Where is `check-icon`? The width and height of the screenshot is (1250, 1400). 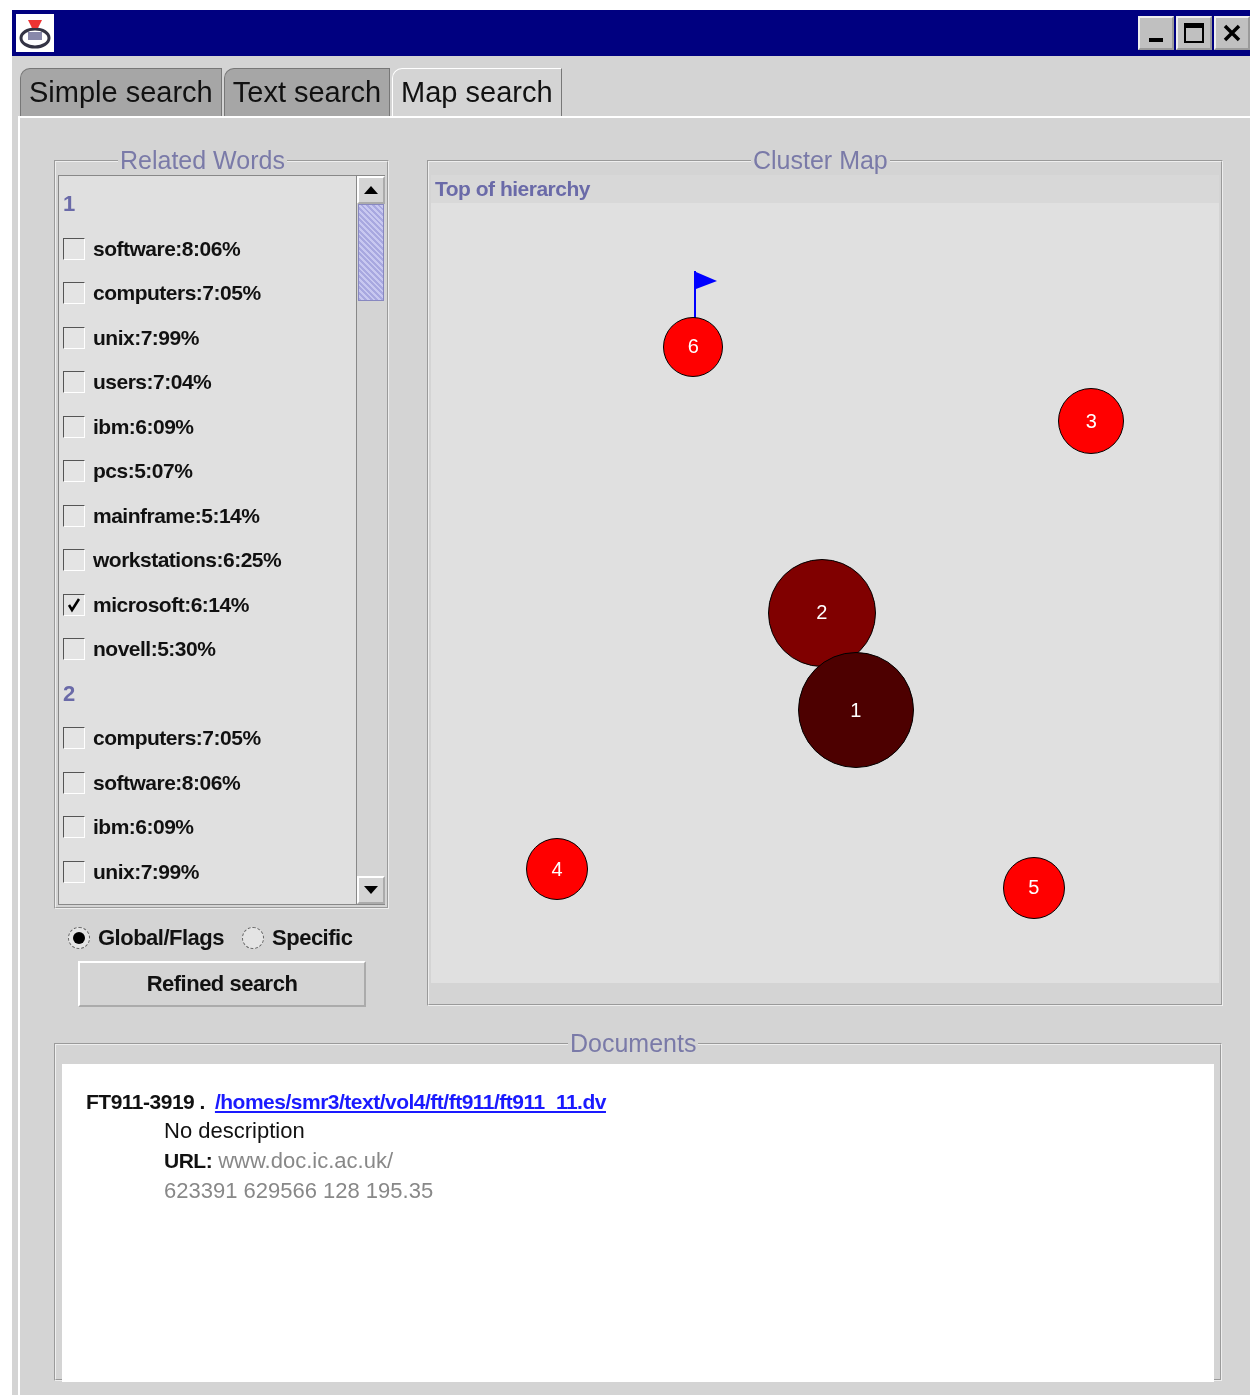 check-icon is located at coordinates (74, 604).